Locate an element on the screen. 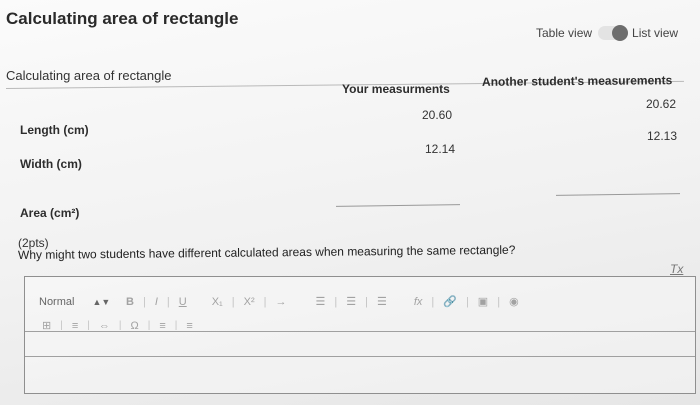 This screenshot has height=405, width=700. bold-button: B is located at coordinates (130, 302).